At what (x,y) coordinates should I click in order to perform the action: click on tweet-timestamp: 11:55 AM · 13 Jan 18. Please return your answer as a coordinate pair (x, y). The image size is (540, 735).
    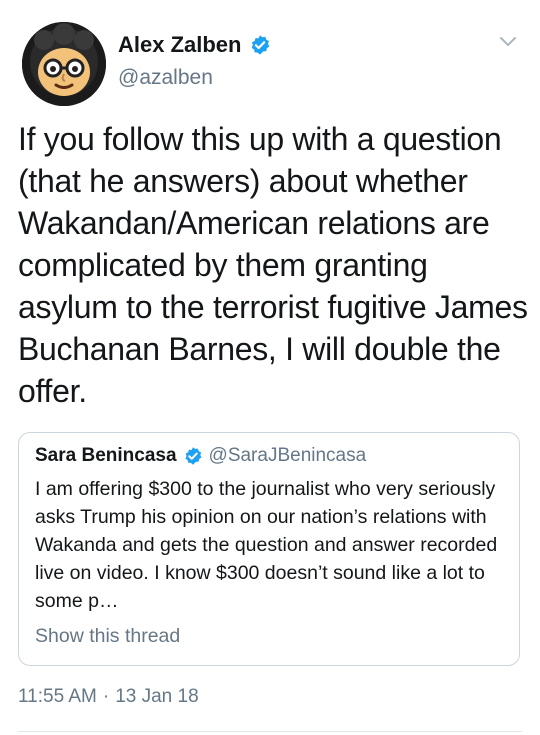
    Looking at the image, I should click on (108, 697).